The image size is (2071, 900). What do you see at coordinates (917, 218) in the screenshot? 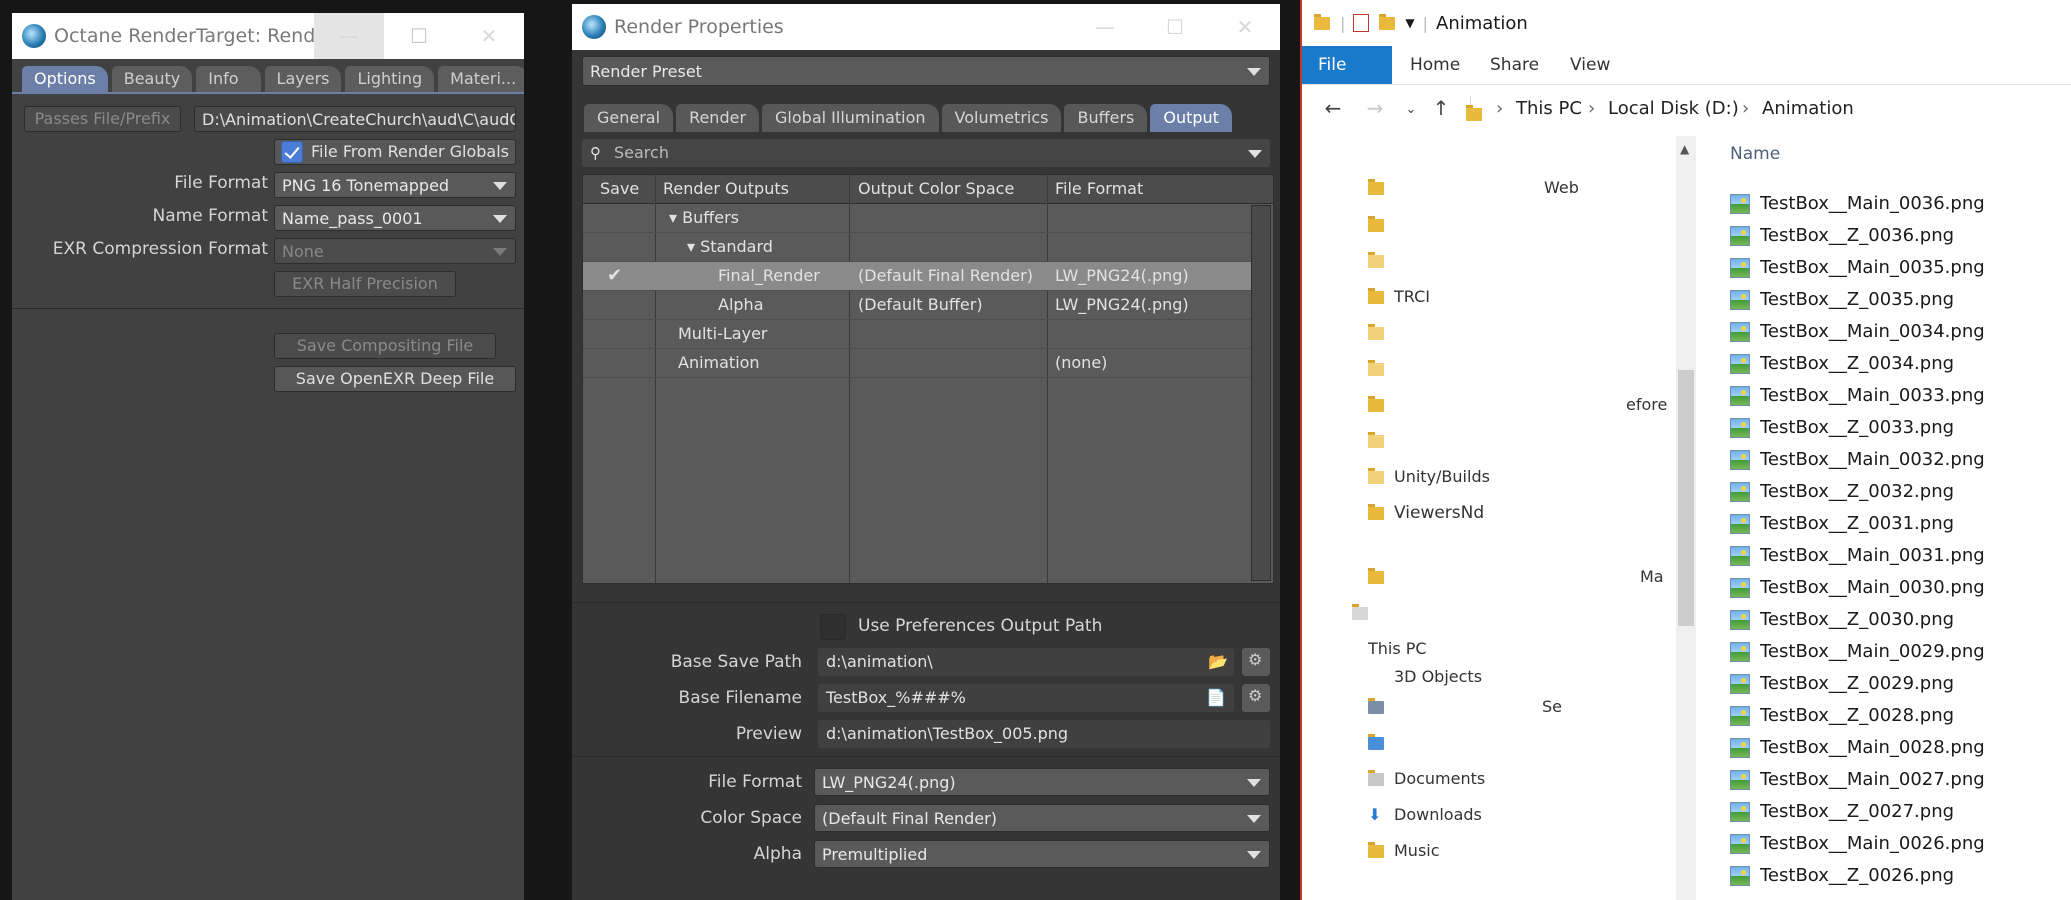
I see `table-row: ▾ Buffers` at bounding box center [917, 218].